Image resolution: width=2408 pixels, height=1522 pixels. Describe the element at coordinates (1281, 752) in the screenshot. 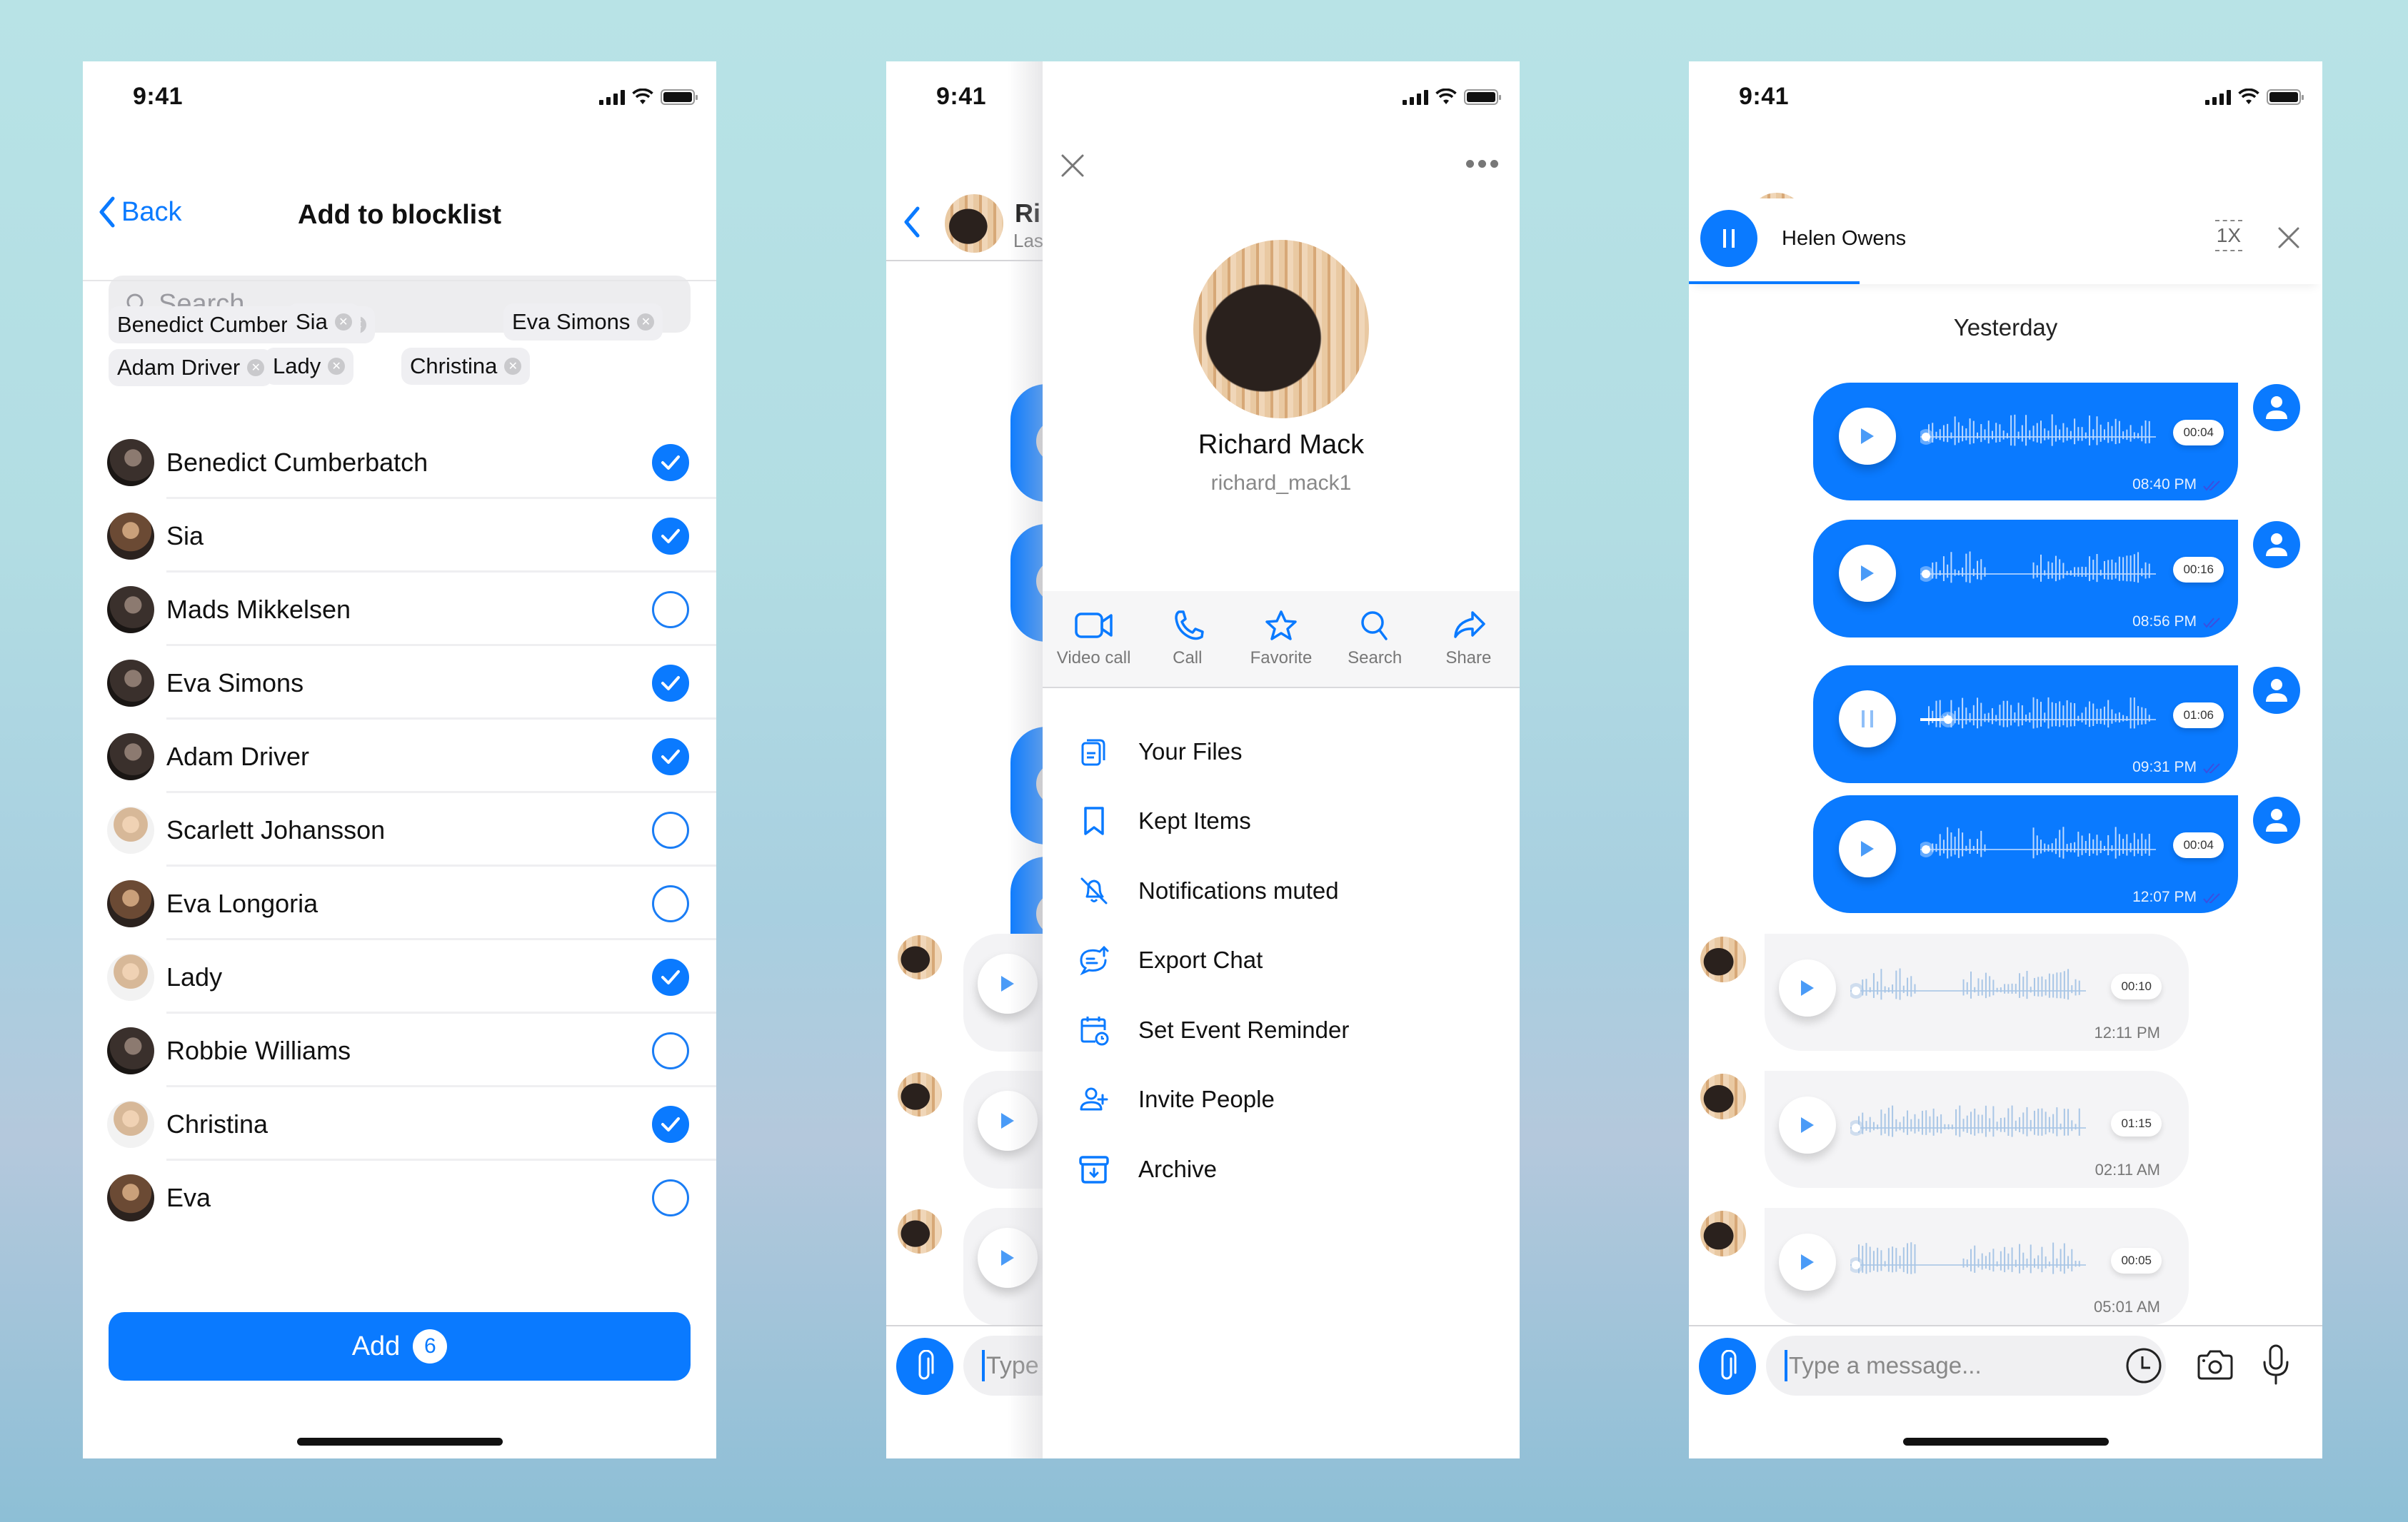

I see `menu-item-your-files: Your Files` at that location.